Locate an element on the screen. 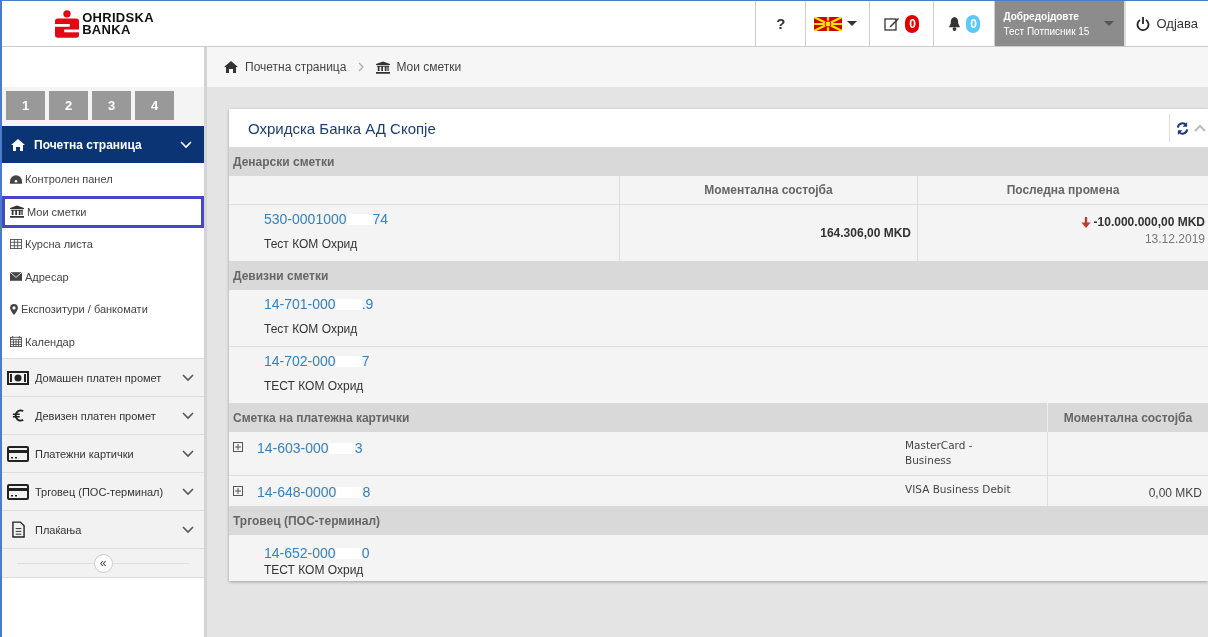 The width and height of the screenshot is (1208, 637). refresh-icon is located at coordinates (1182, 128).